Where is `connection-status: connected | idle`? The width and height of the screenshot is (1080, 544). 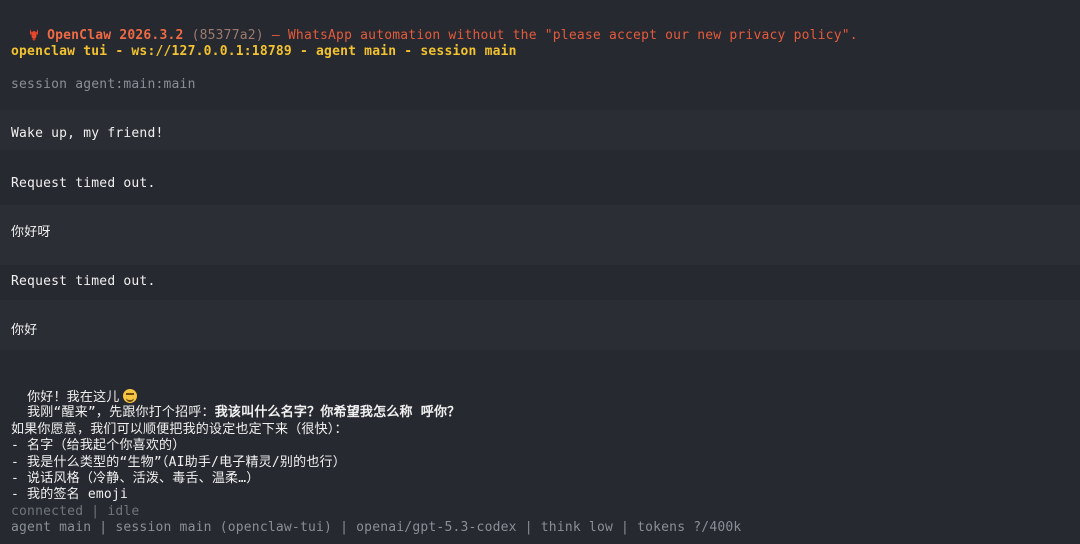 connection-status: connected | idle is located at coordinates (75, 511).